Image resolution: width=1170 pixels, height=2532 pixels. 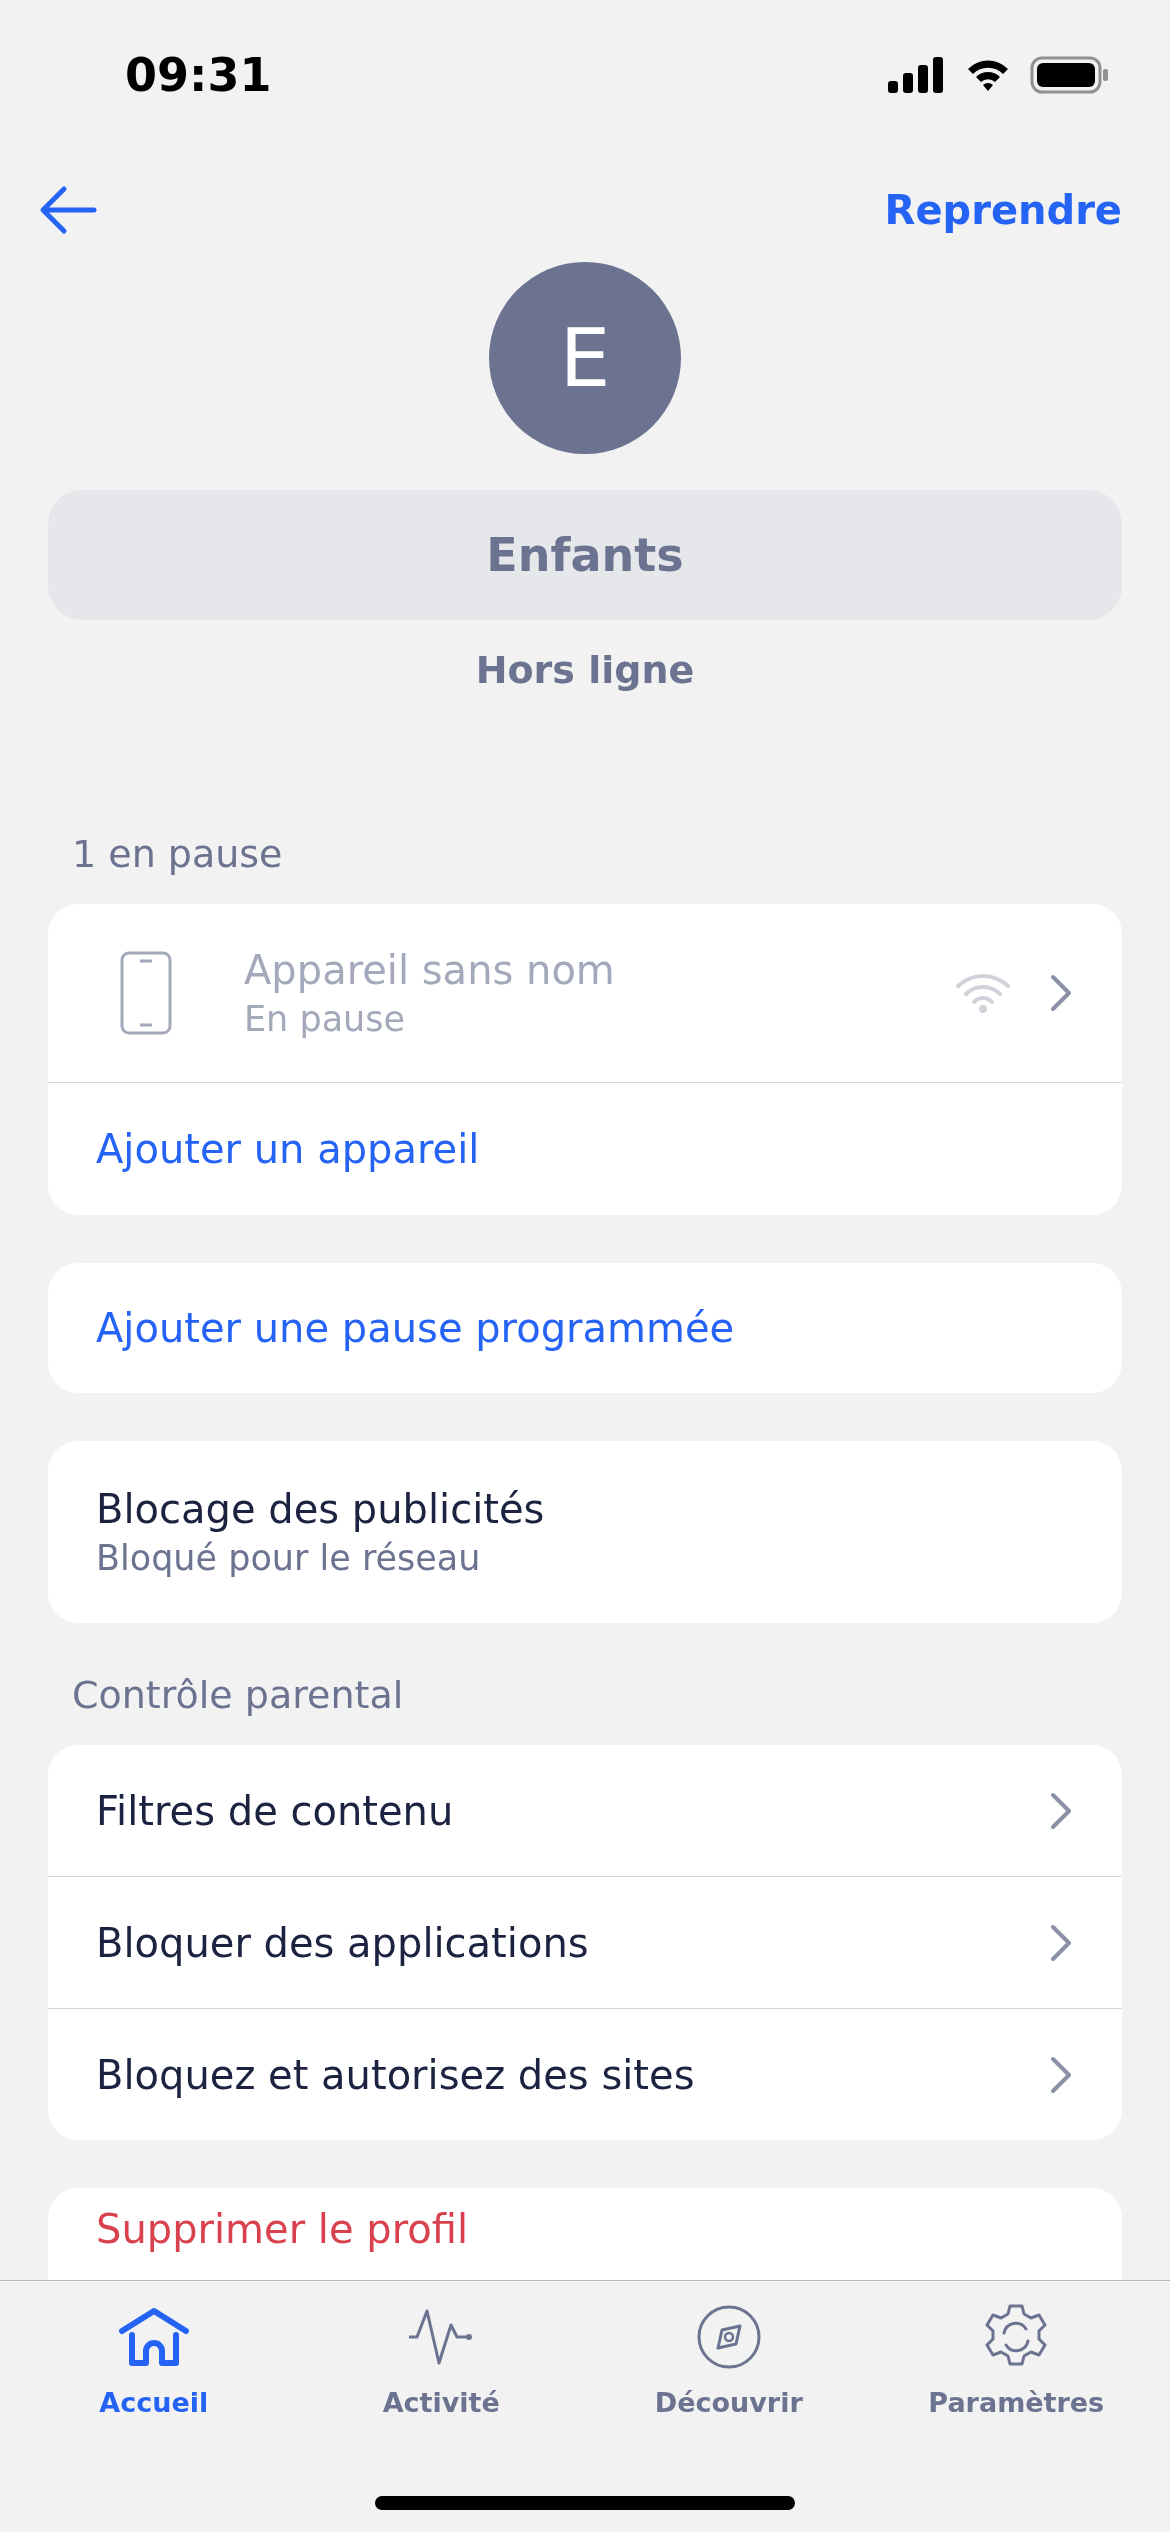 What do you see at coordinates (325, 1019) in the screenshot?
I see `device-status: En pause` at bounding box center [325, 1019].